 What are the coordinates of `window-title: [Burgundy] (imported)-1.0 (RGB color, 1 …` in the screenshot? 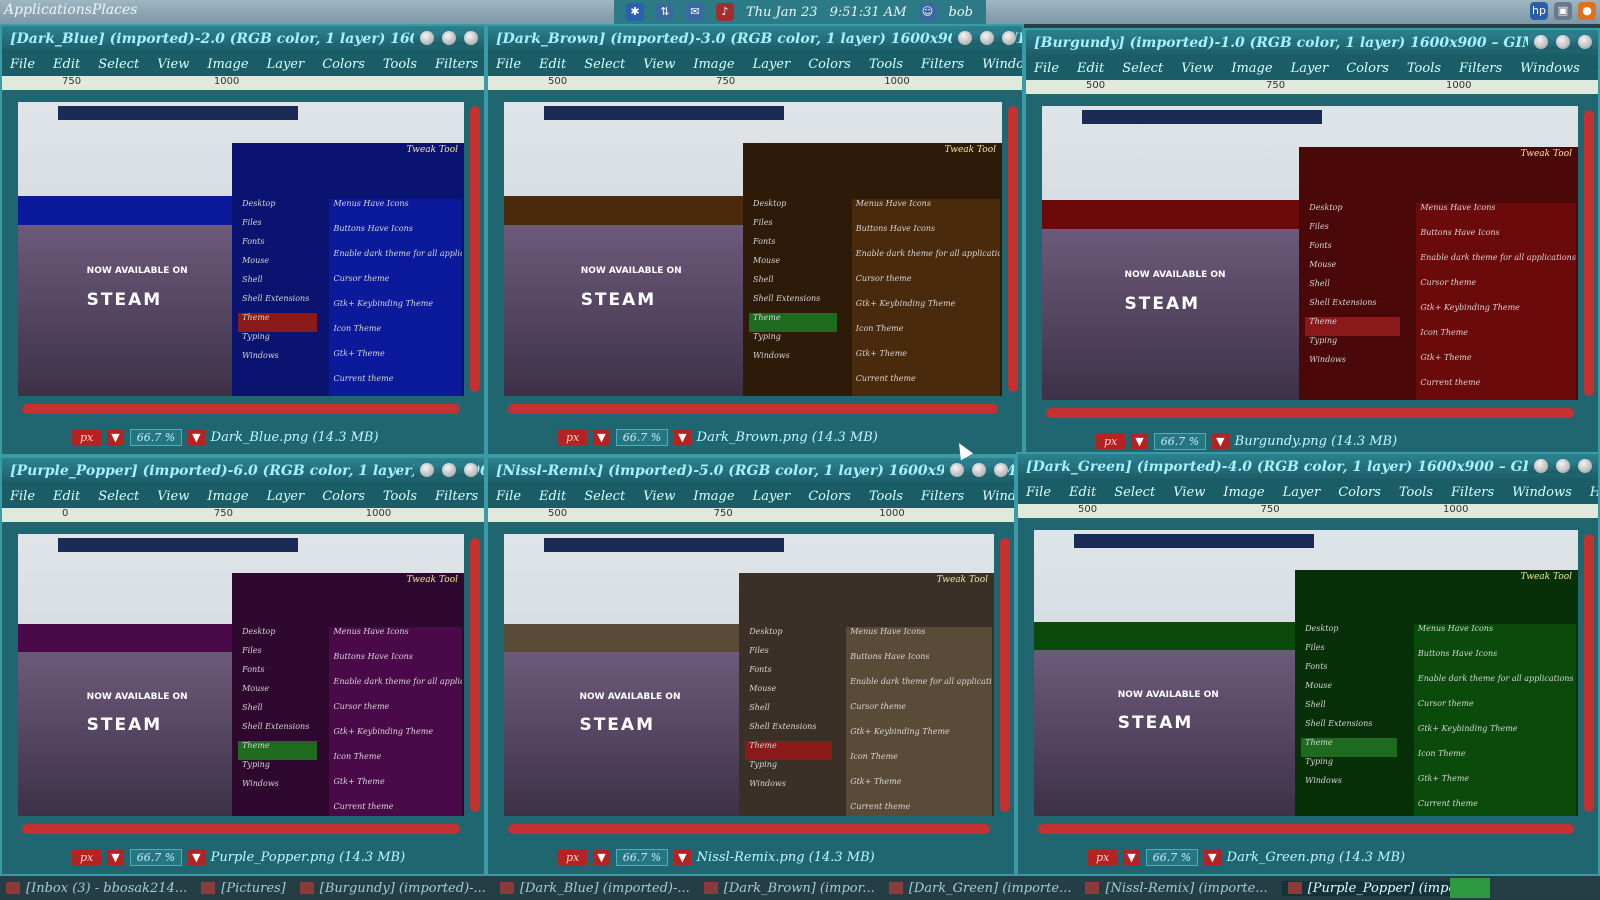 It's located at (1312, 43).